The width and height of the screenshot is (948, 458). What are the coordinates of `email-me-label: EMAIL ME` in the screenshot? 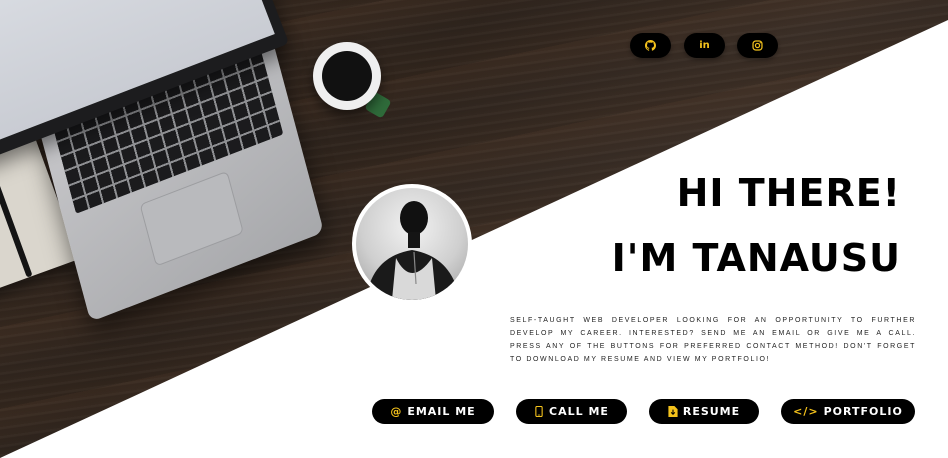 It's located at (441, 411).